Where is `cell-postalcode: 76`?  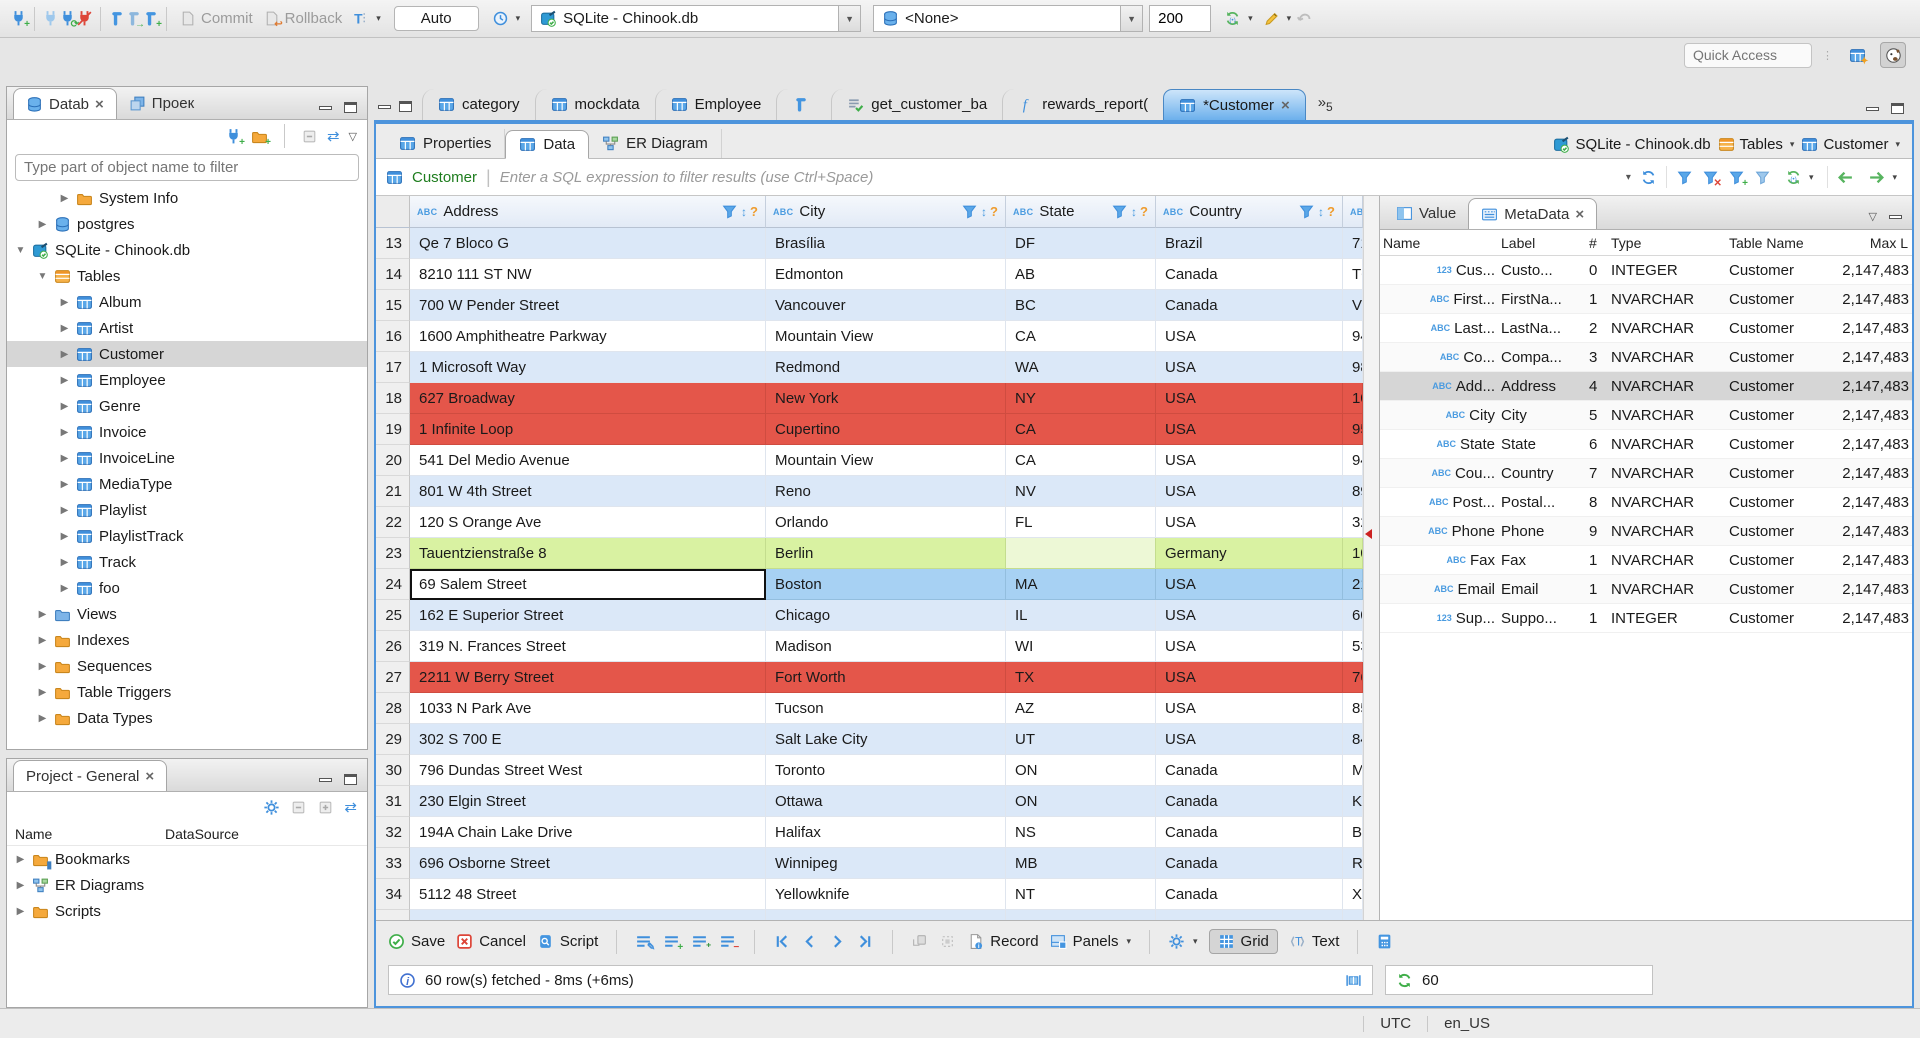
cell-postalcode: 76 is located at coordinates (1353, 677).